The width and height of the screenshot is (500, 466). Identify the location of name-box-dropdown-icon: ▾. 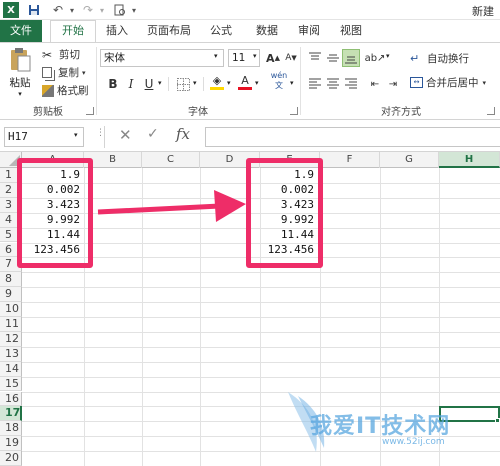
(76, 135).